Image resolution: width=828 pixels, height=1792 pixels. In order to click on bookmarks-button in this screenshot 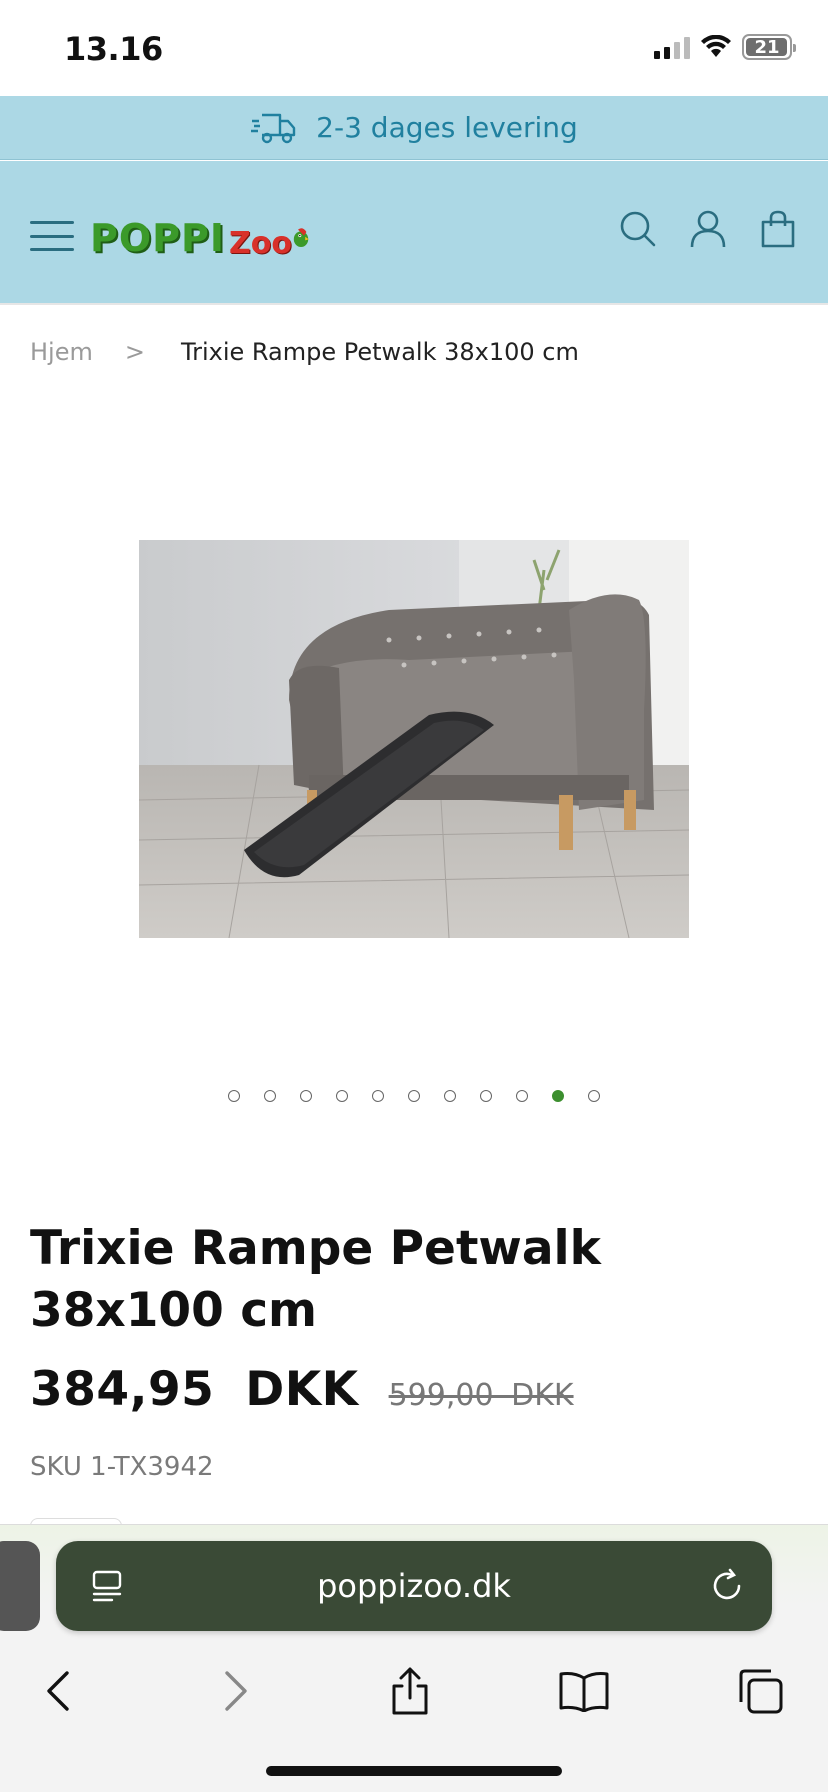, I will do `click(584, 1691)`.